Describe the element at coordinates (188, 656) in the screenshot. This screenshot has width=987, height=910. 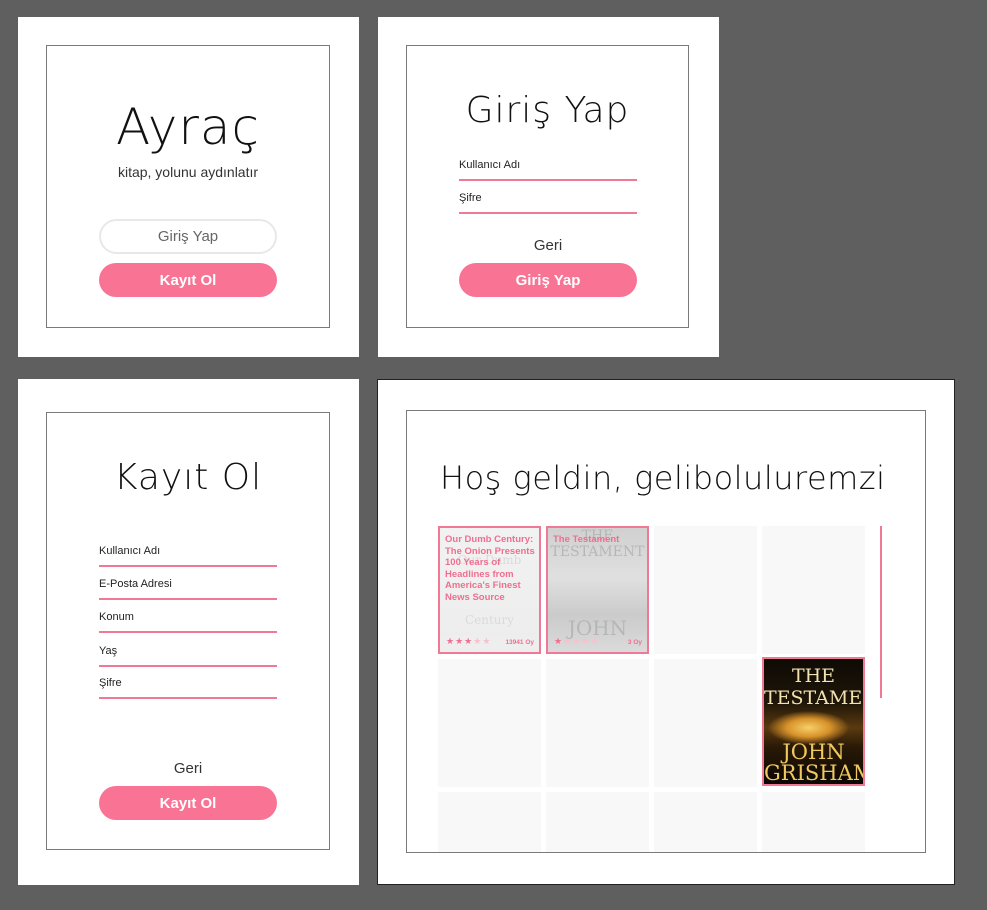
I see `age-field: Yaş` at that location.